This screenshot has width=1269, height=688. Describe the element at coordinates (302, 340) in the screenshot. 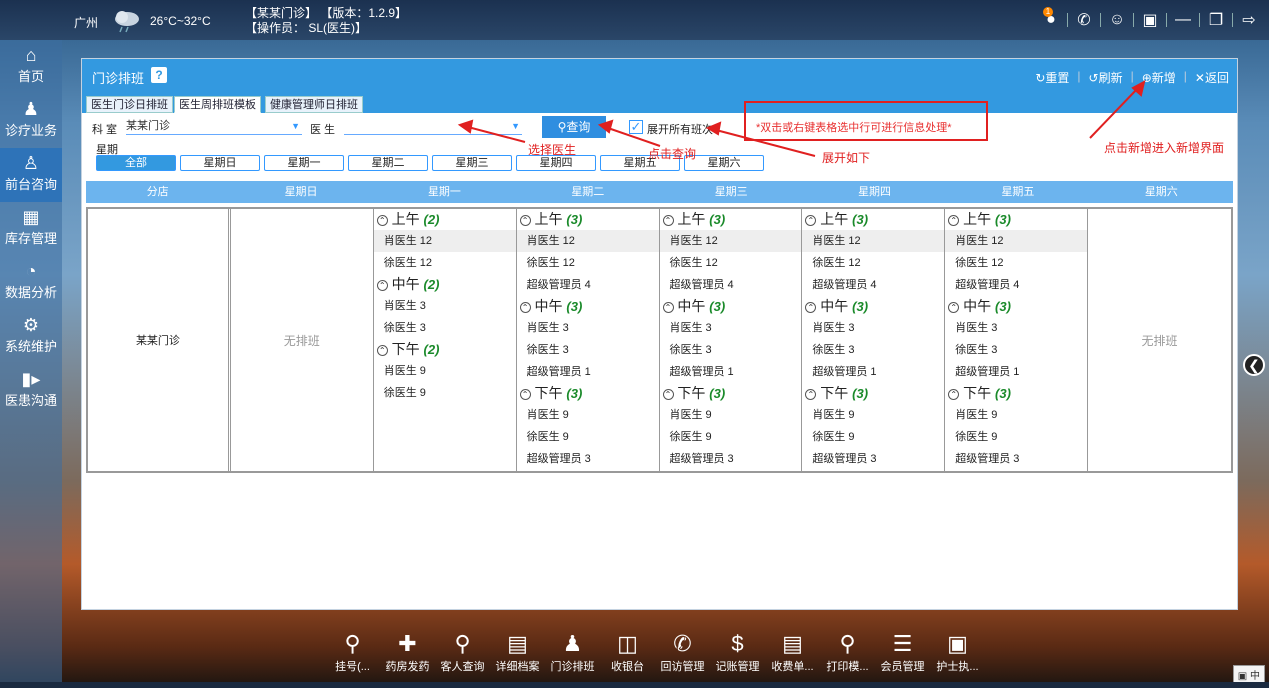

I see `sunday-cell: 无排班` at that location.